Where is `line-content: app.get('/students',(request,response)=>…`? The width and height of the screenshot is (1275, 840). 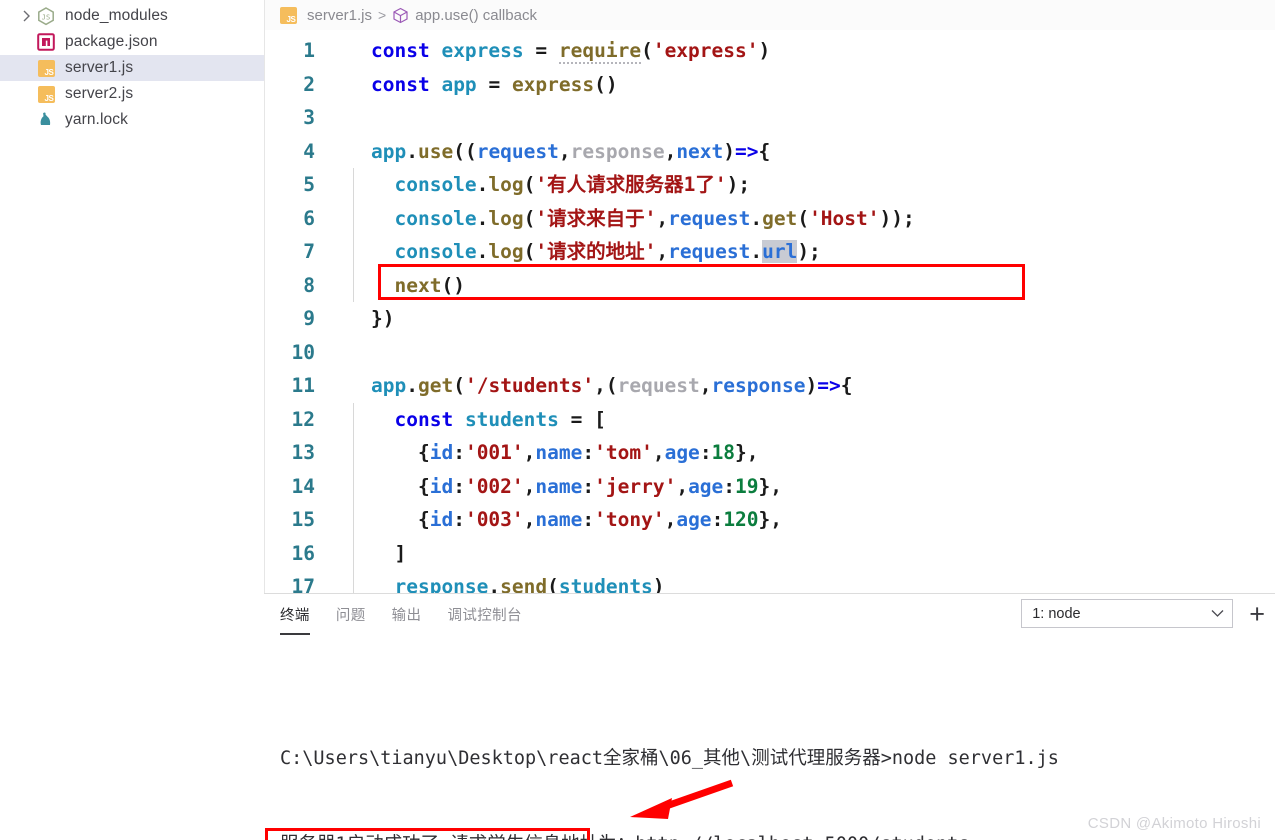 line-content: app.get('/students',(request,response)=>… is located at coordinates (612, 385).